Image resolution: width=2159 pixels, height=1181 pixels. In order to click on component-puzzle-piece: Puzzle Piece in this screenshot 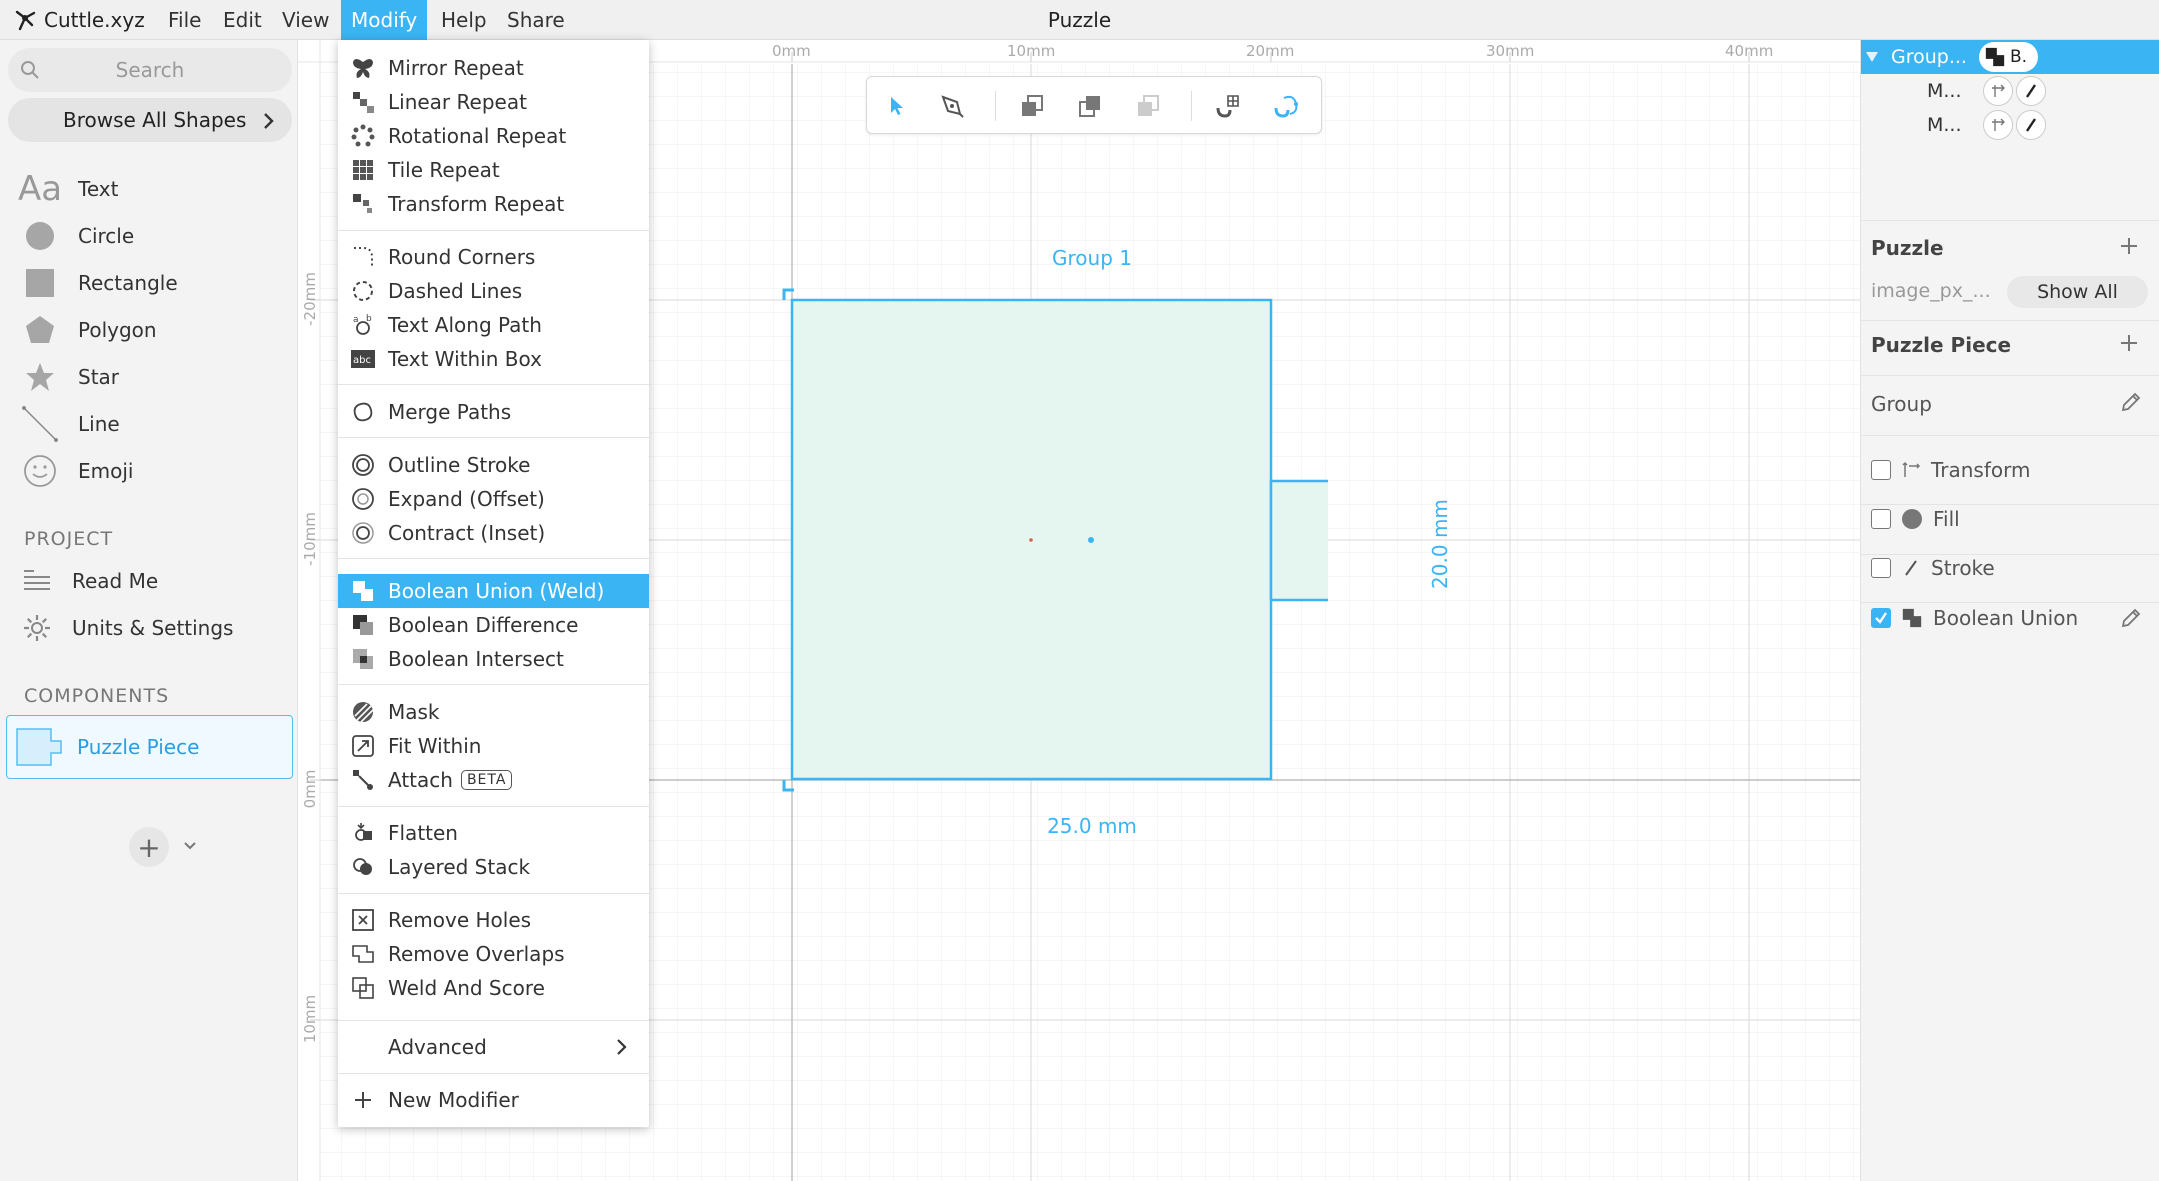, I will do `click(149, 747)`.